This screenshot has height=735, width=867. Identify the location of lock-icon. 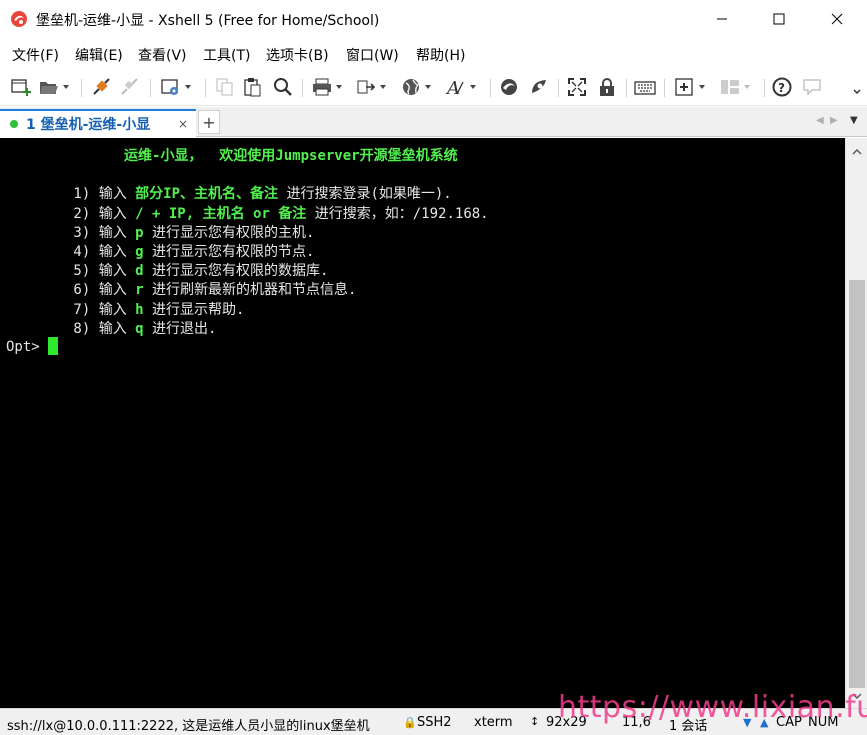
(607, 87).